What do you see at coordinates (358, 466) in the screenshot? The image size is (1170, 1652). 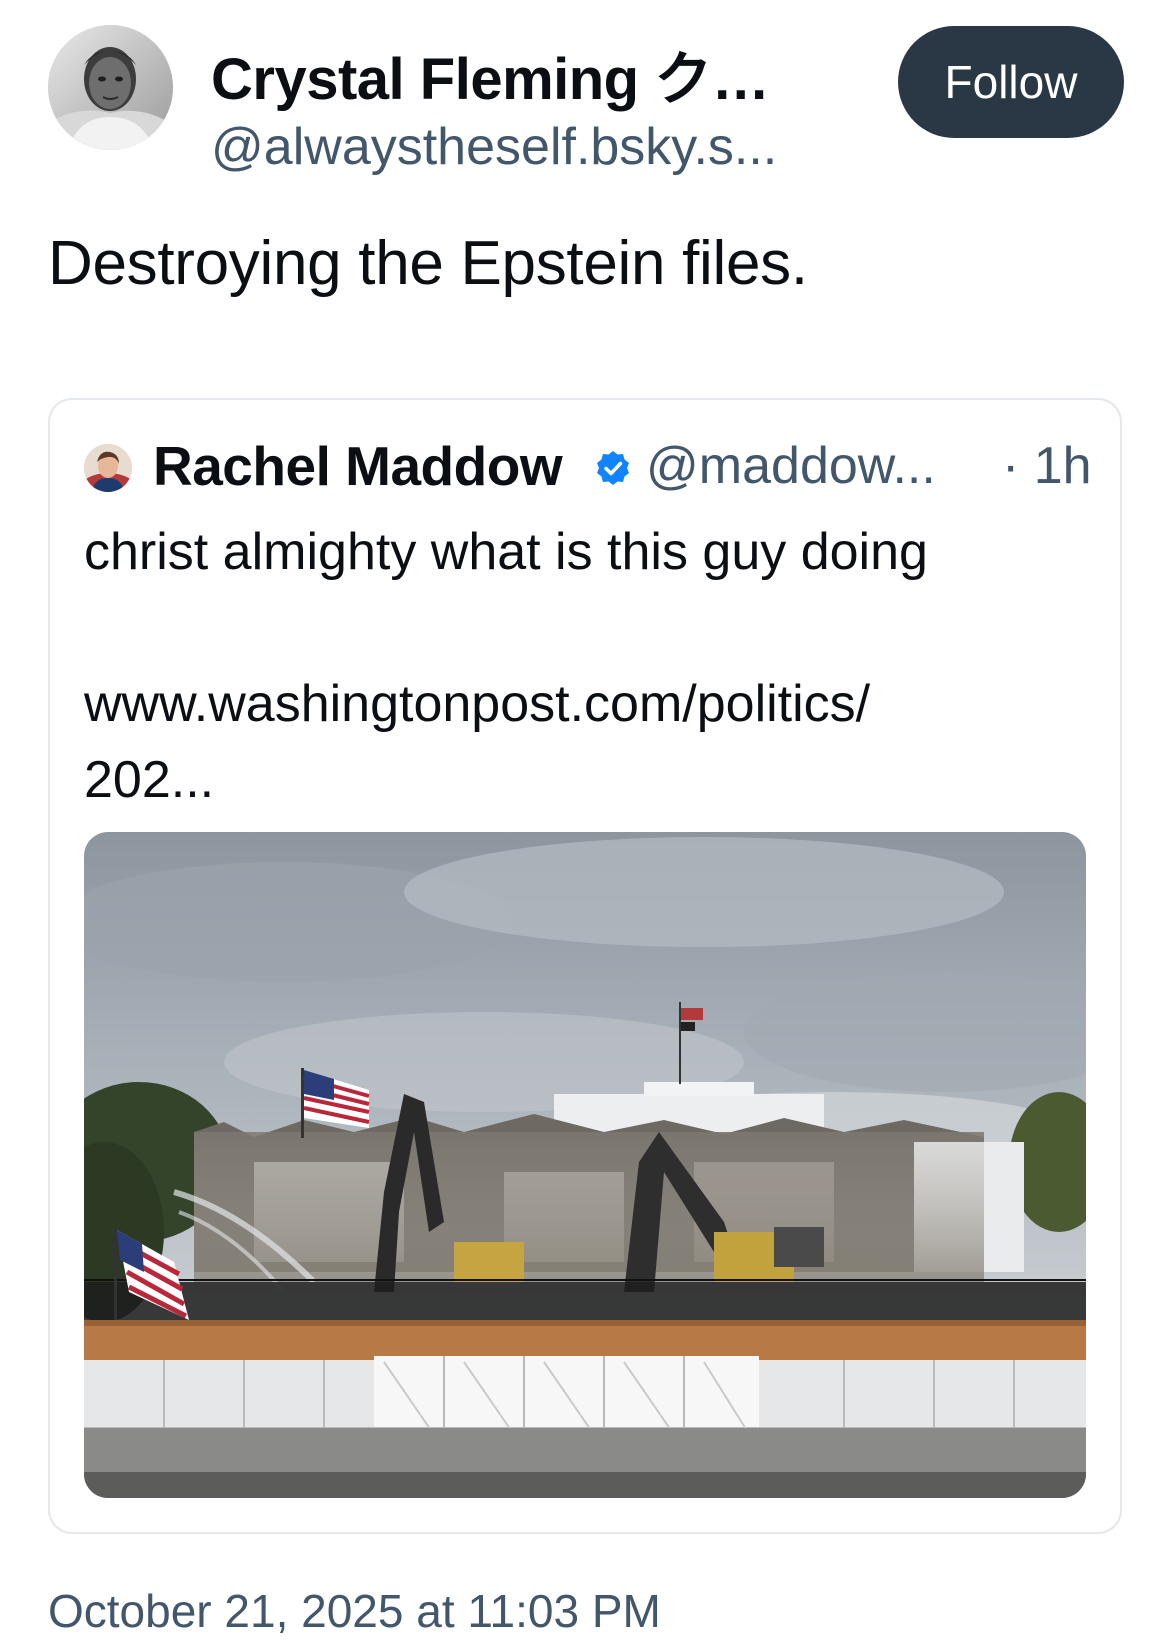 I see `quoted-author-display-name: Rachel Maddow` at bounding box center [358, 466].